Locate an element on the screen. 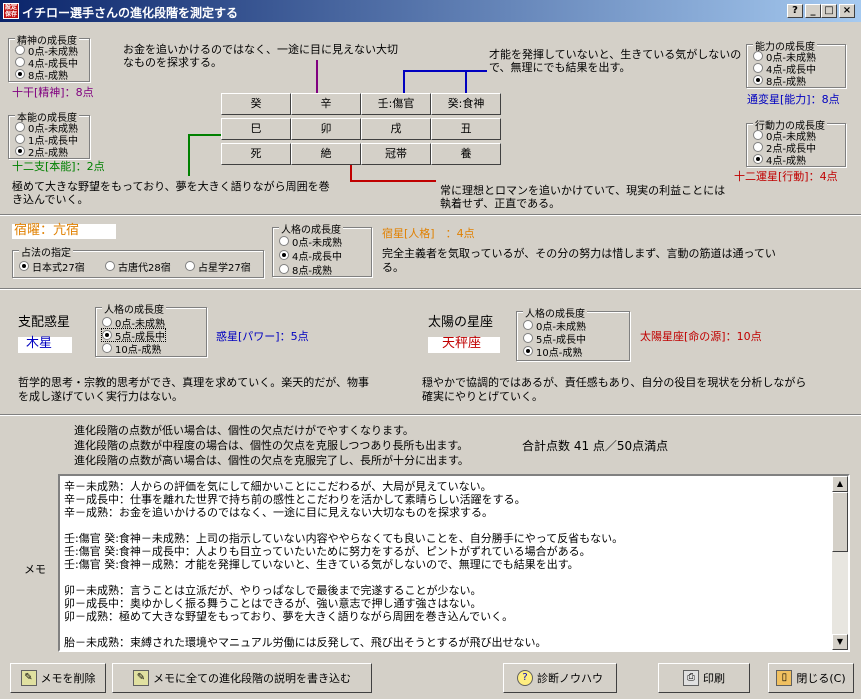 The width and height of the screenshot is (861, 699). senpo-radio-1: 古唐代28宿 is located at coordinates (138, 267).